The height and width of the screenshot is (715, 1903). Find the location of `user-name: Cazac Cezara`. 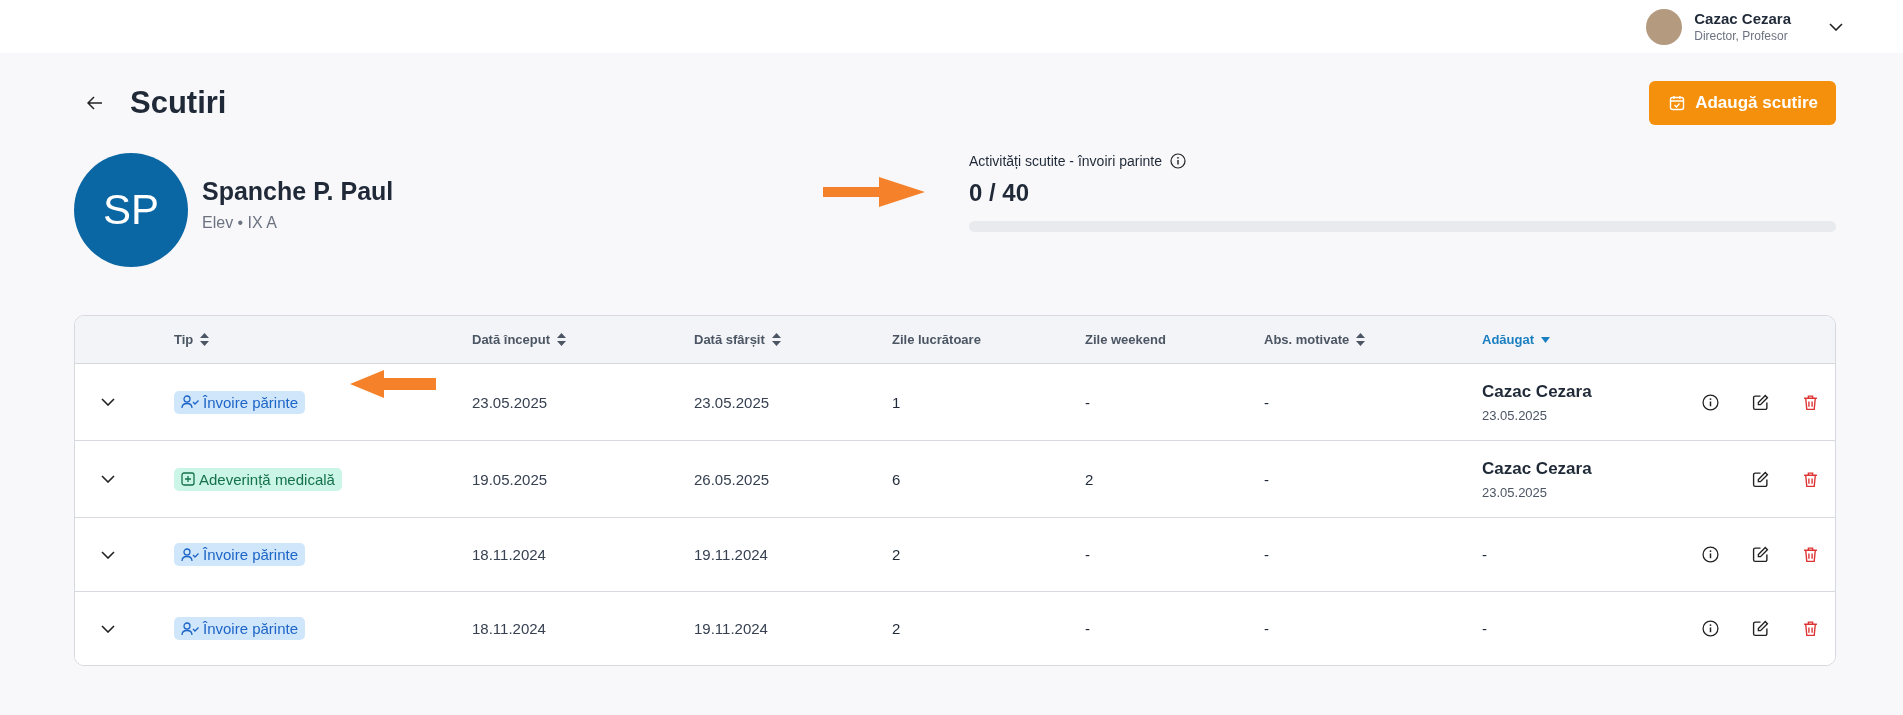

user-name: Cazac Cezara is located at coordinates (1742, 18).